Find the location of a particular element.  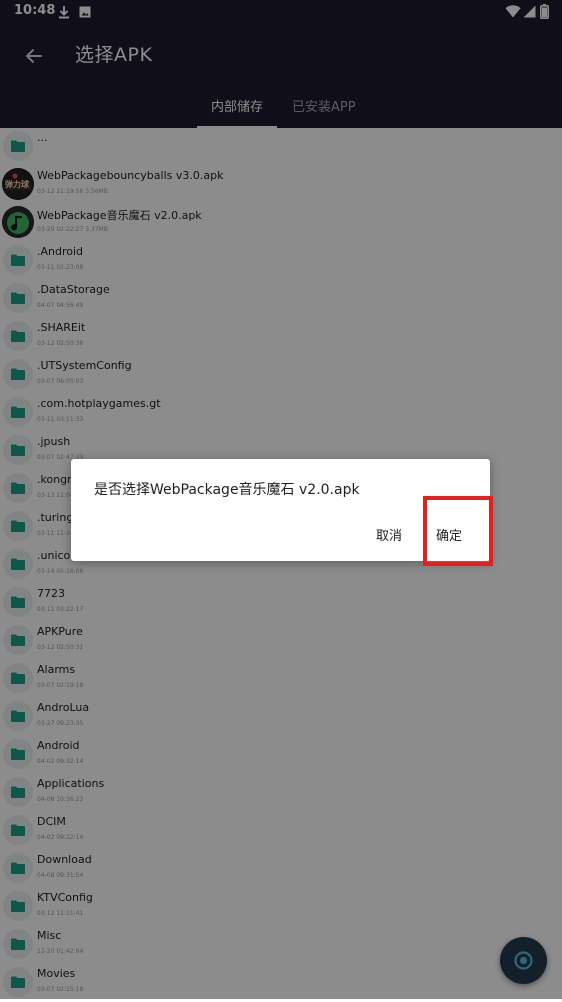

highlight-box is located at coordinates (458, 531).